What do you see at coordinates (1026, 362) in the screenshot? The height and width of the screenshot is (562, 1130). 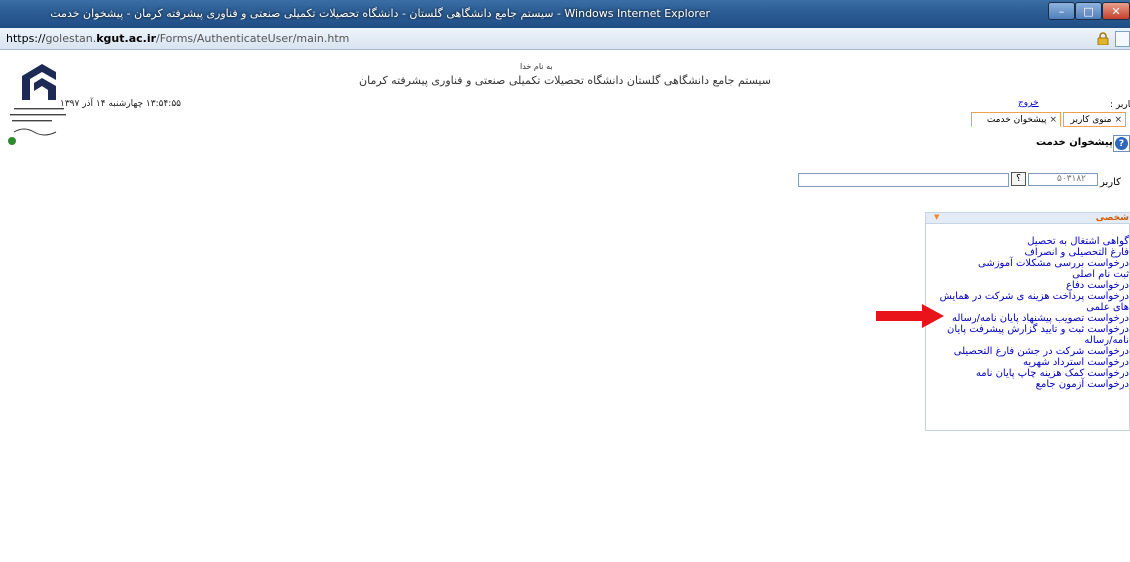 I see `menu-item-tuition-refund: درخواست استرداد شهریه` at bounding box center [1026, 362].